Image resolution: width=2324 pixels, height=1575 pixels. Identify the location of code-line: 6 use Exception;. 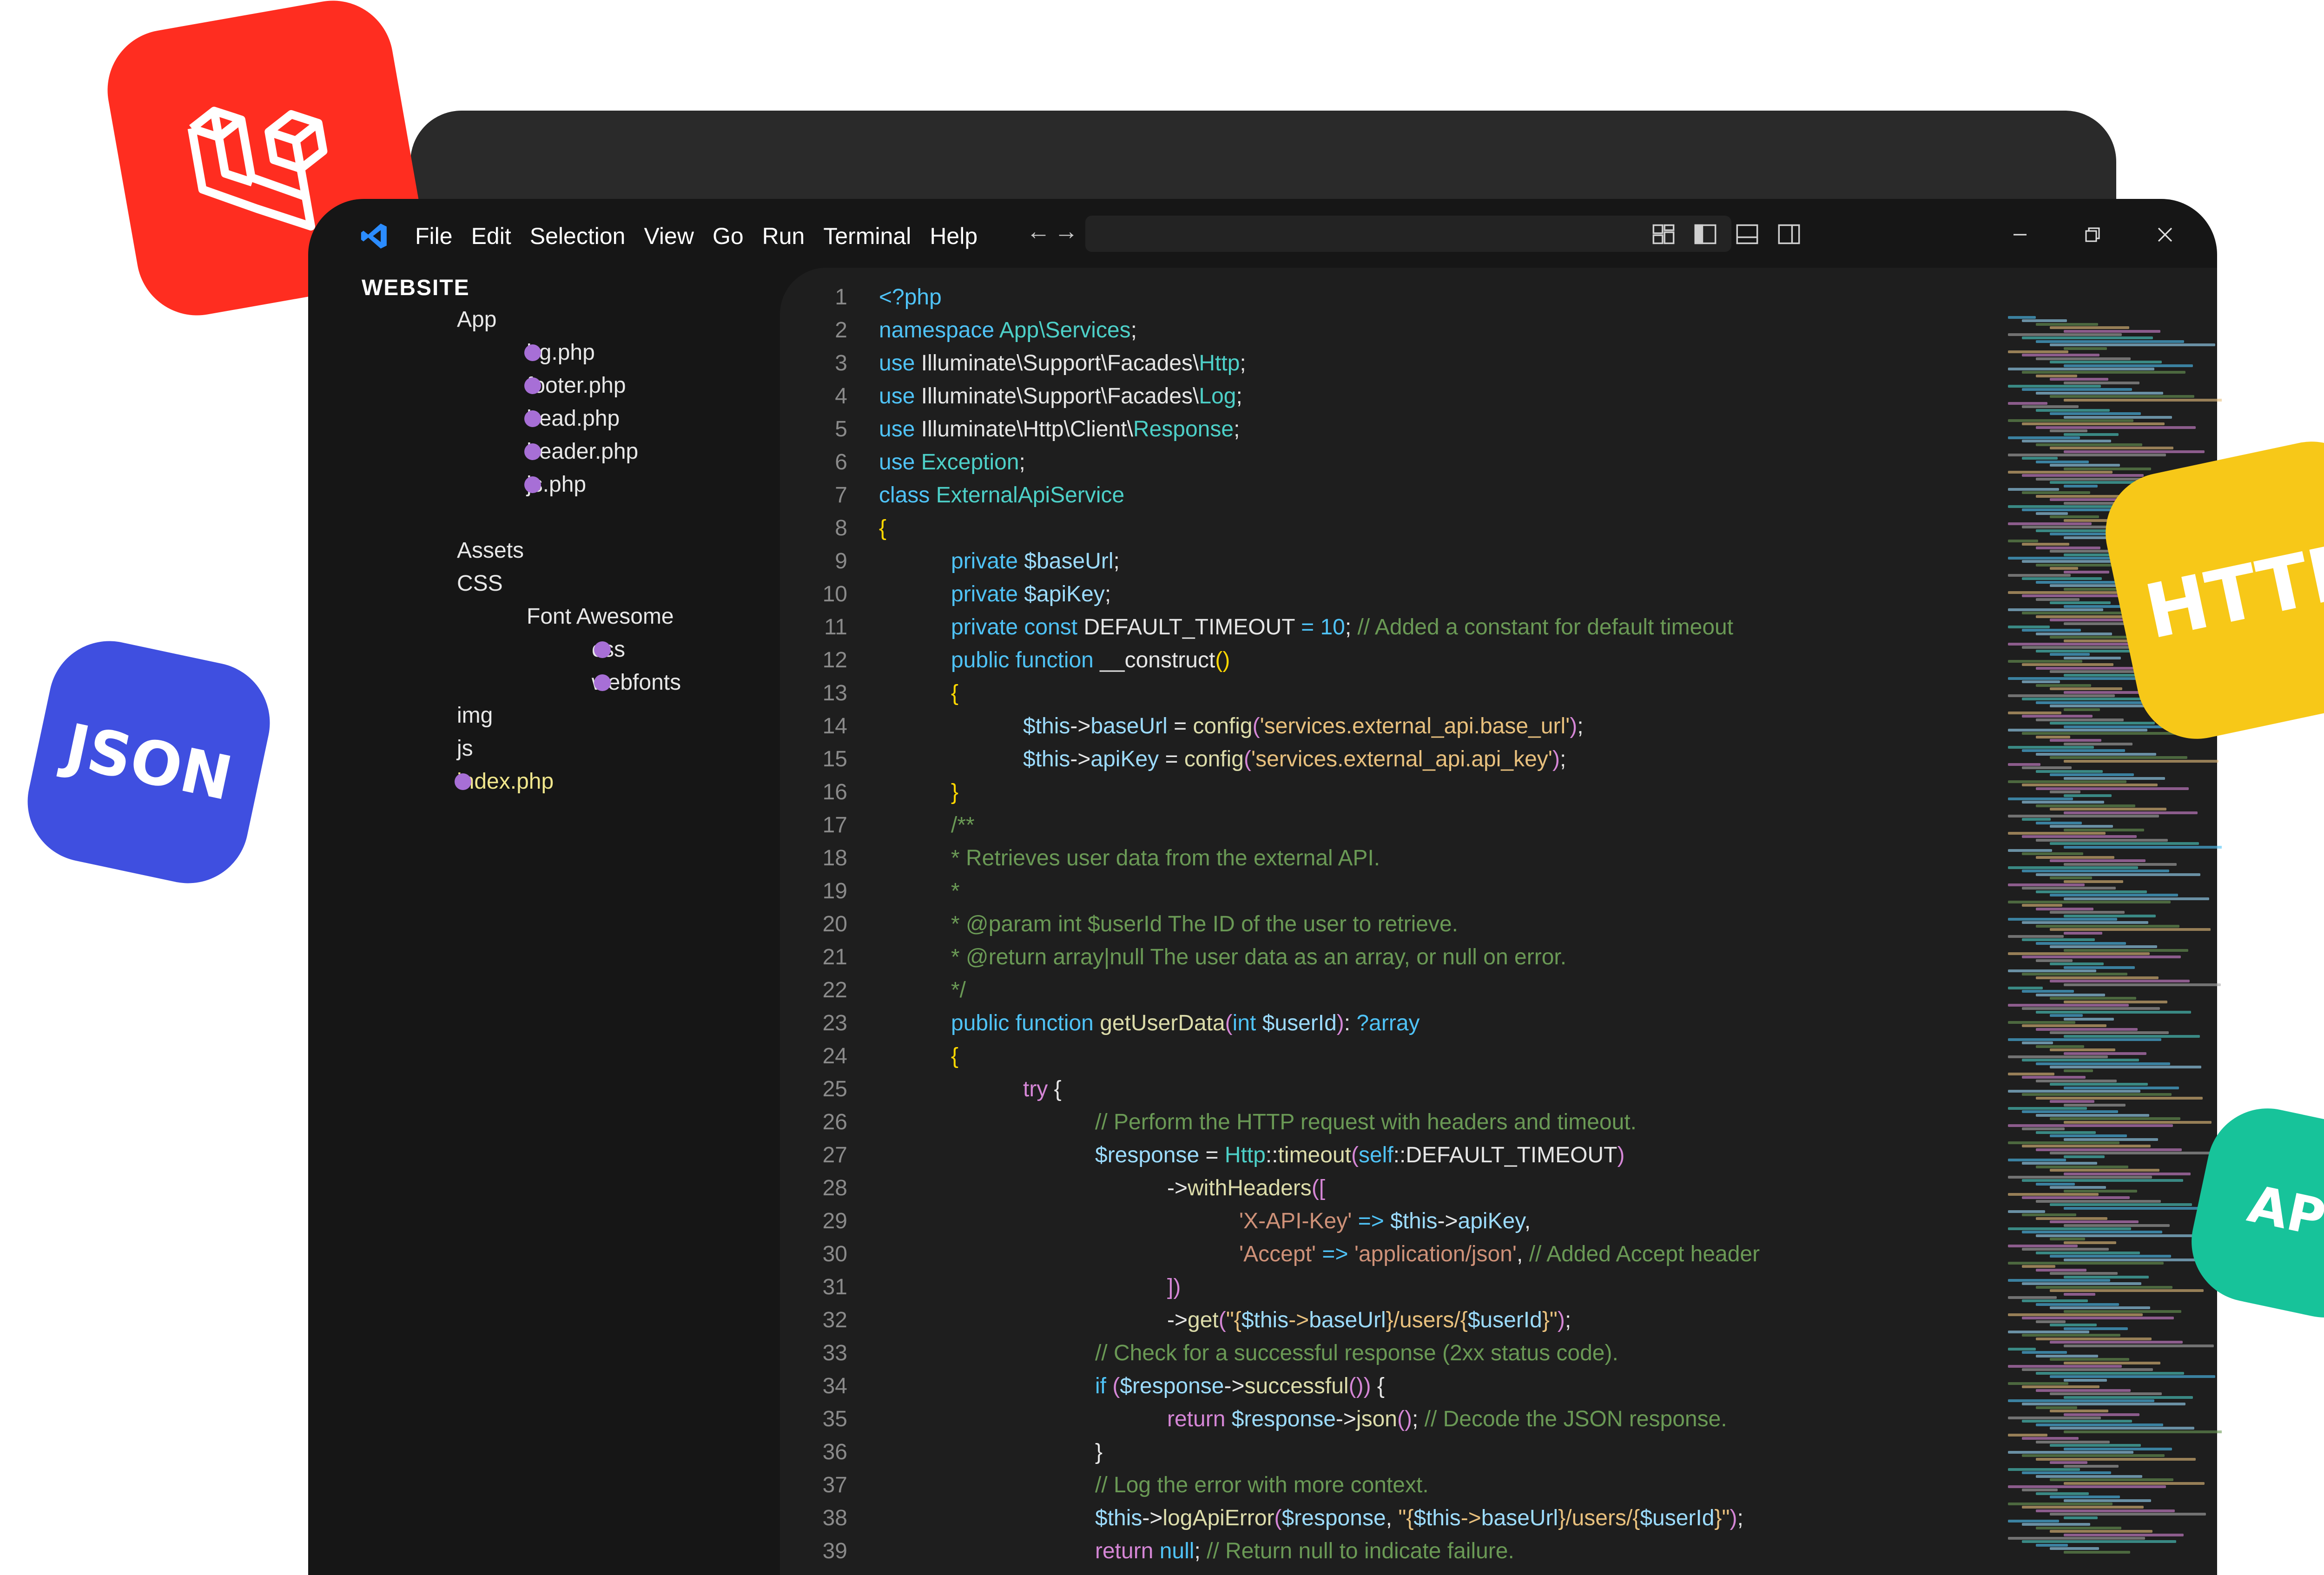
(1498, 462).